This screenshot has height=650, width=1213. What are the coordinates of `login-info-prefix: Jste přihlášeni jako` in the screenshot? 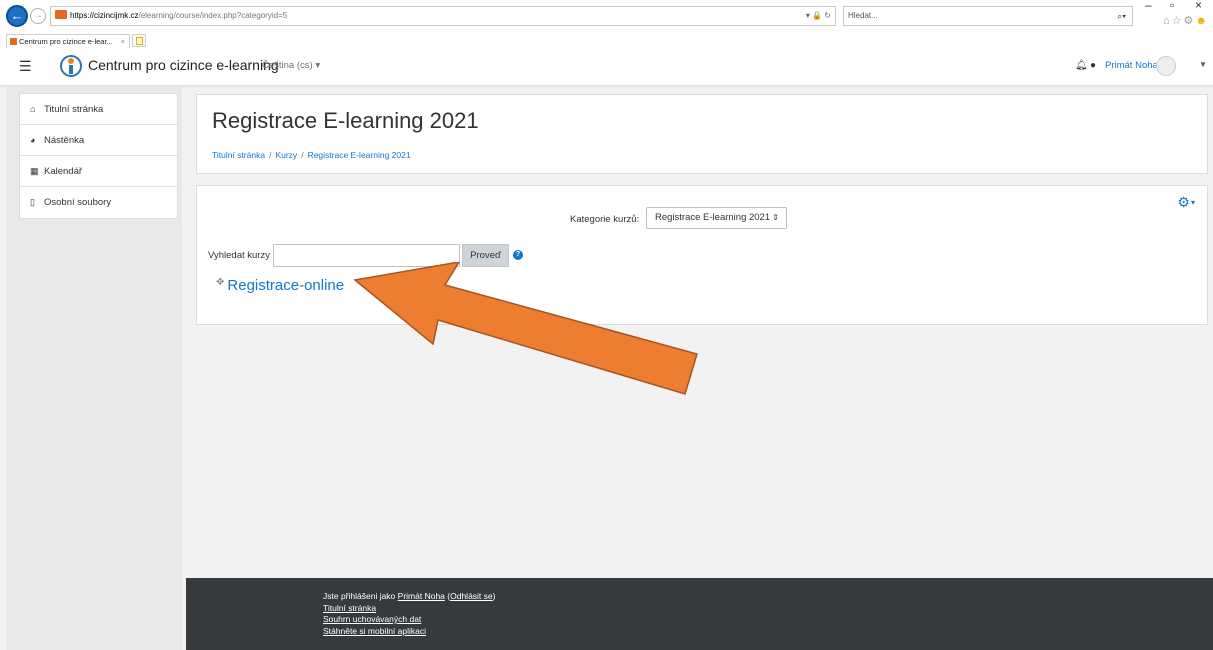 It's located at (360, 596).